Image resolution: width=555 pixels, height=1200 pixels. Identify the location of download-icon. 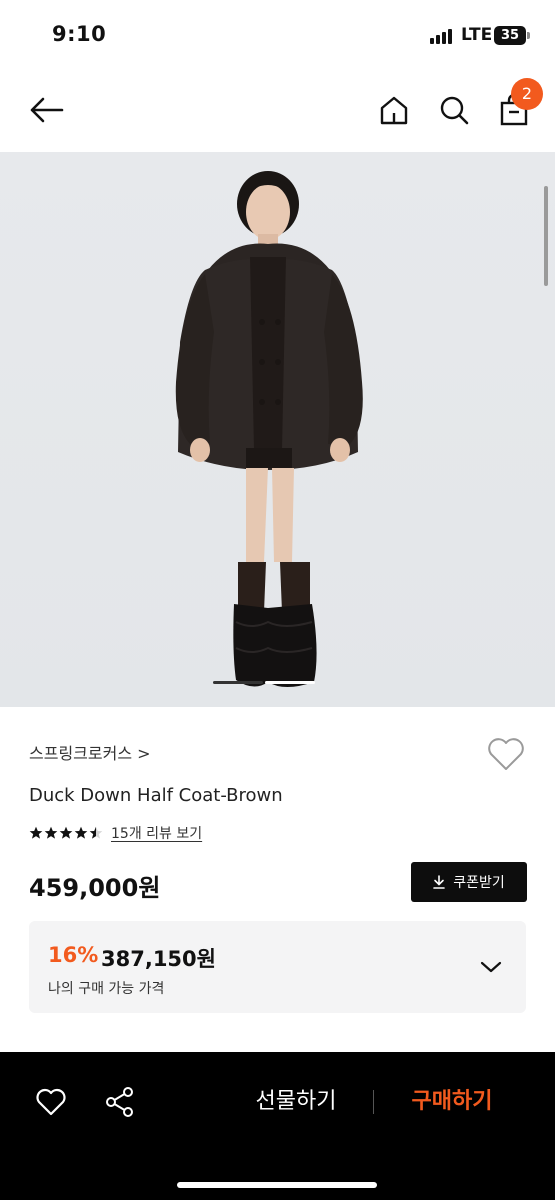
(439, 882).